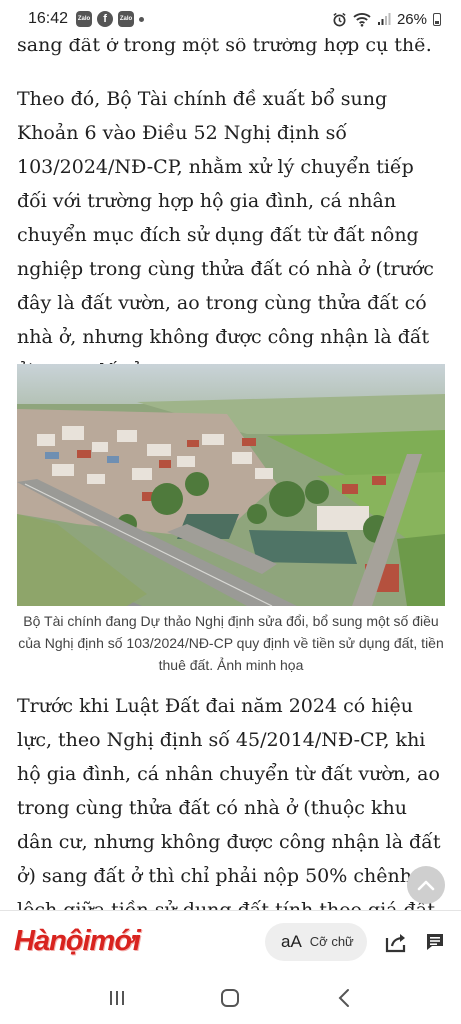 The width and height of the screenshot is (461, 1024). I want to click on notification-dot-icon, so click(142, 19).